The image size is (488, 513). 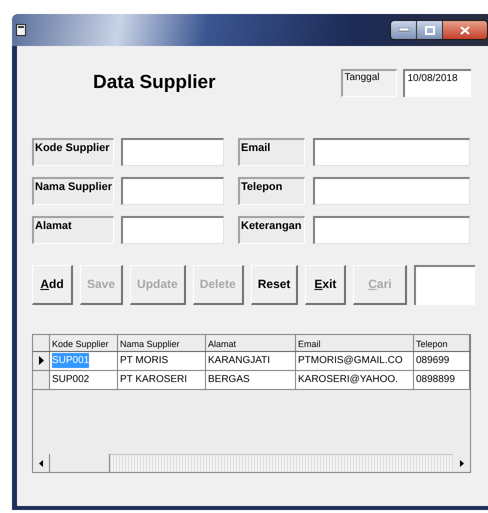 I want to click on scroll-left-icon, so click(x=41, y=463).